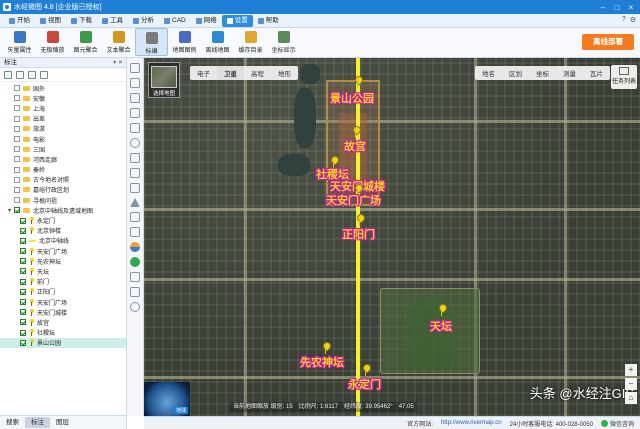 The height and width of the screenshot is (429, 640). What do you see at coordinates (44, 74) in the screenshot?
I see `cloud-icon` at bounding box center [44, 74].